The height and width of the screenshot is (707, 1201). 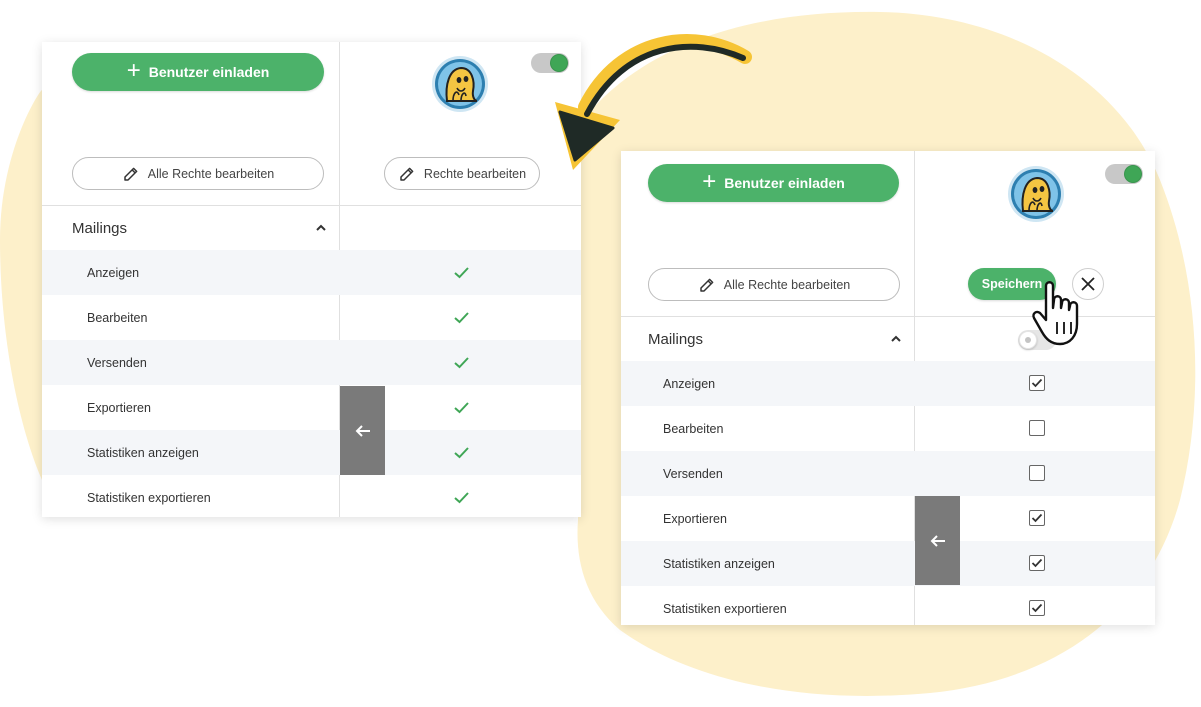 What do you see at coordinates (133, 70) in the screenshot?
I see `plus-icon: +` at bounding box center [133, 70].